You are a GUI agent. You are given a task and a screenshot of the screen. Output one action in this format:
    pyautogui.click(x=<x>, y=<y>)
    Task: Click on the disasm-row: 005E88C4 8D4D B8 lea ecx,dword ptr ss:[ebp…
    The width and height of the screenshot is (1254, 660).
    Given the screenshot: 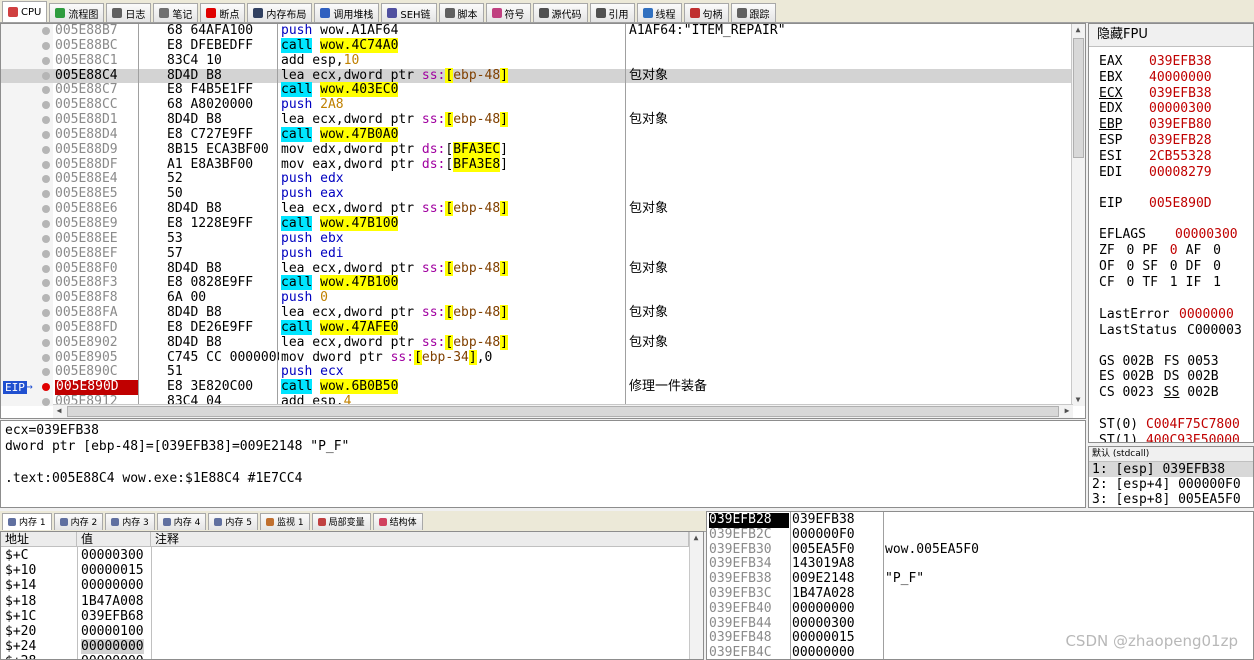 What is the action you would take?
    pyautogui.click(x=537, y=75)
    